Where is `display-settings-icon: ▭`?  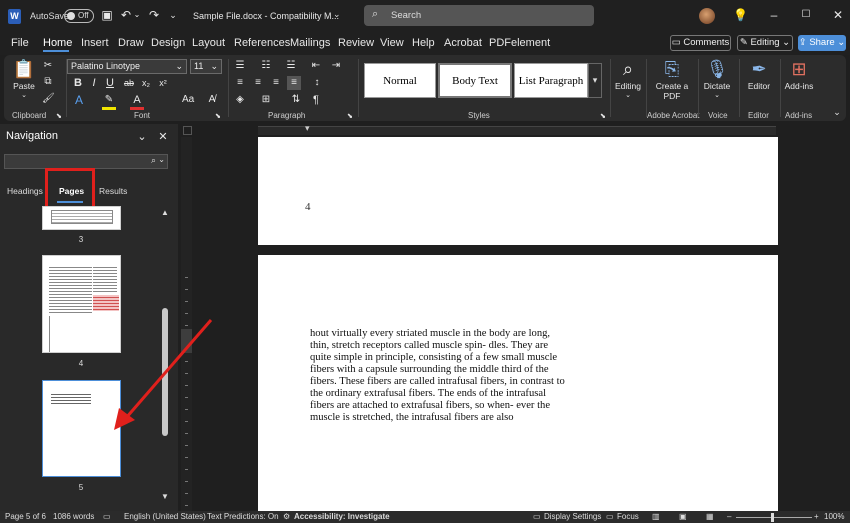 display-settings-icon: ▭ is located at coordinates (537, 516).